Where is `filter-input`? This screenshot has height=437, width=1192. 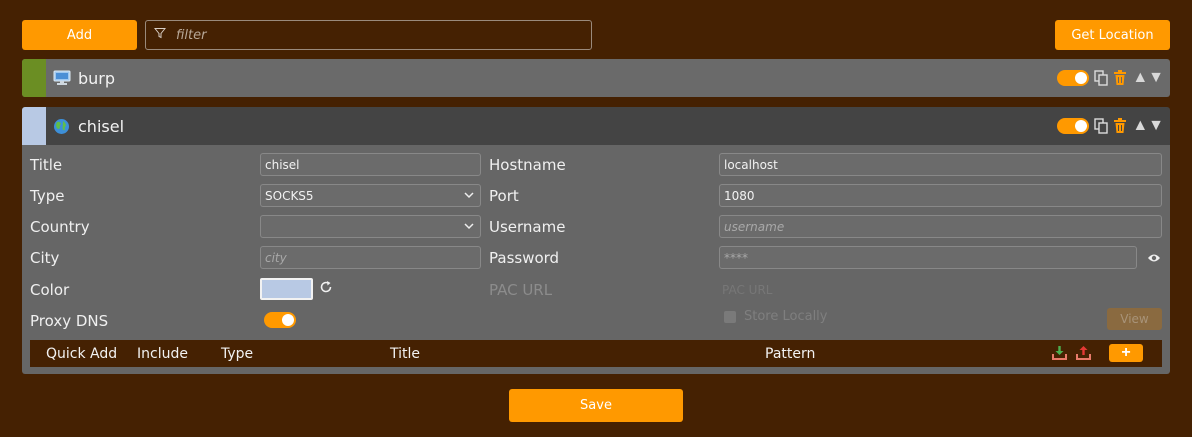 filter-input is located at coordinates (374, 35).